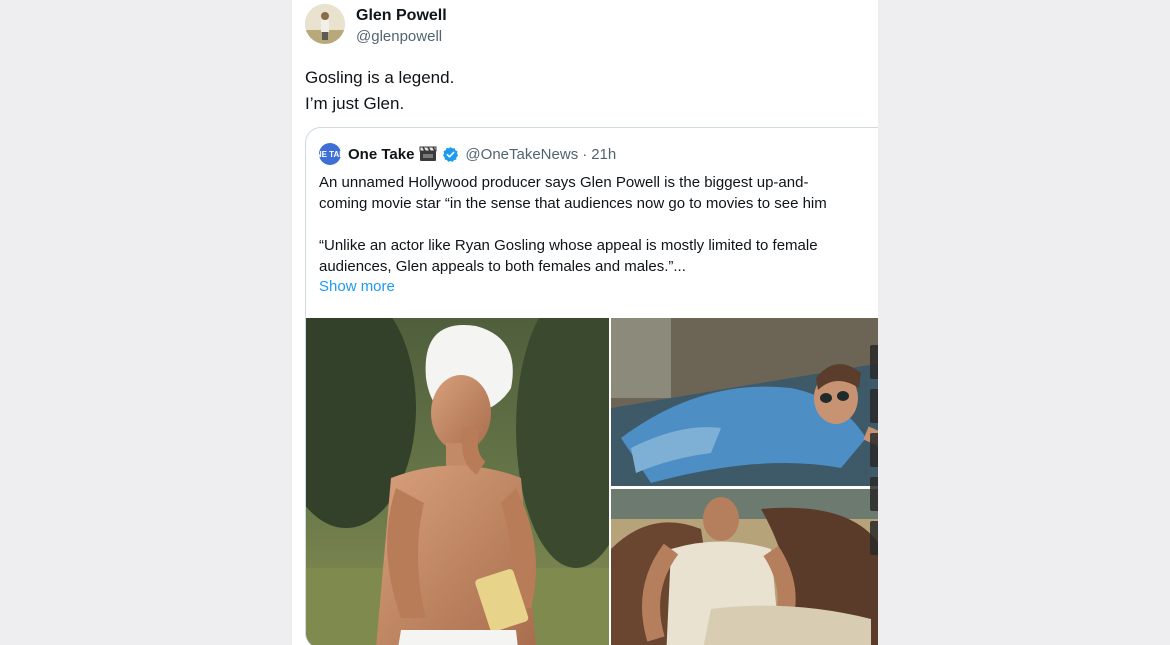 The image size is (1170, 645). I want to click on photo-top-right, so click(744, 402).